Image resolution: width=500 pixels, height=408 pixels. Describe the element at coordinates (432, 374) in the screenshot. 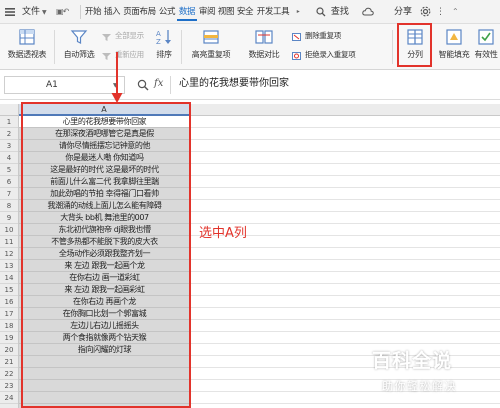

I see `watermark-logo: 百科全说 助你轻松解决` at that location.